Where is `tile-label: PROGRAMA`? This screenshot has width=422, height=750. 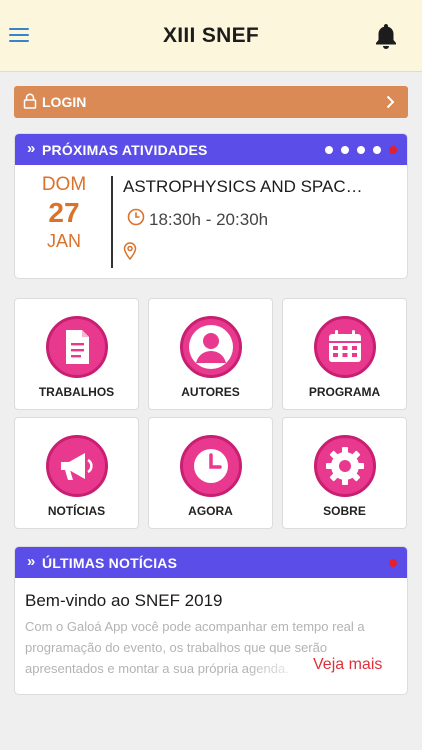
tile-label: PROGRAMA is located at coordinates (344, 392).